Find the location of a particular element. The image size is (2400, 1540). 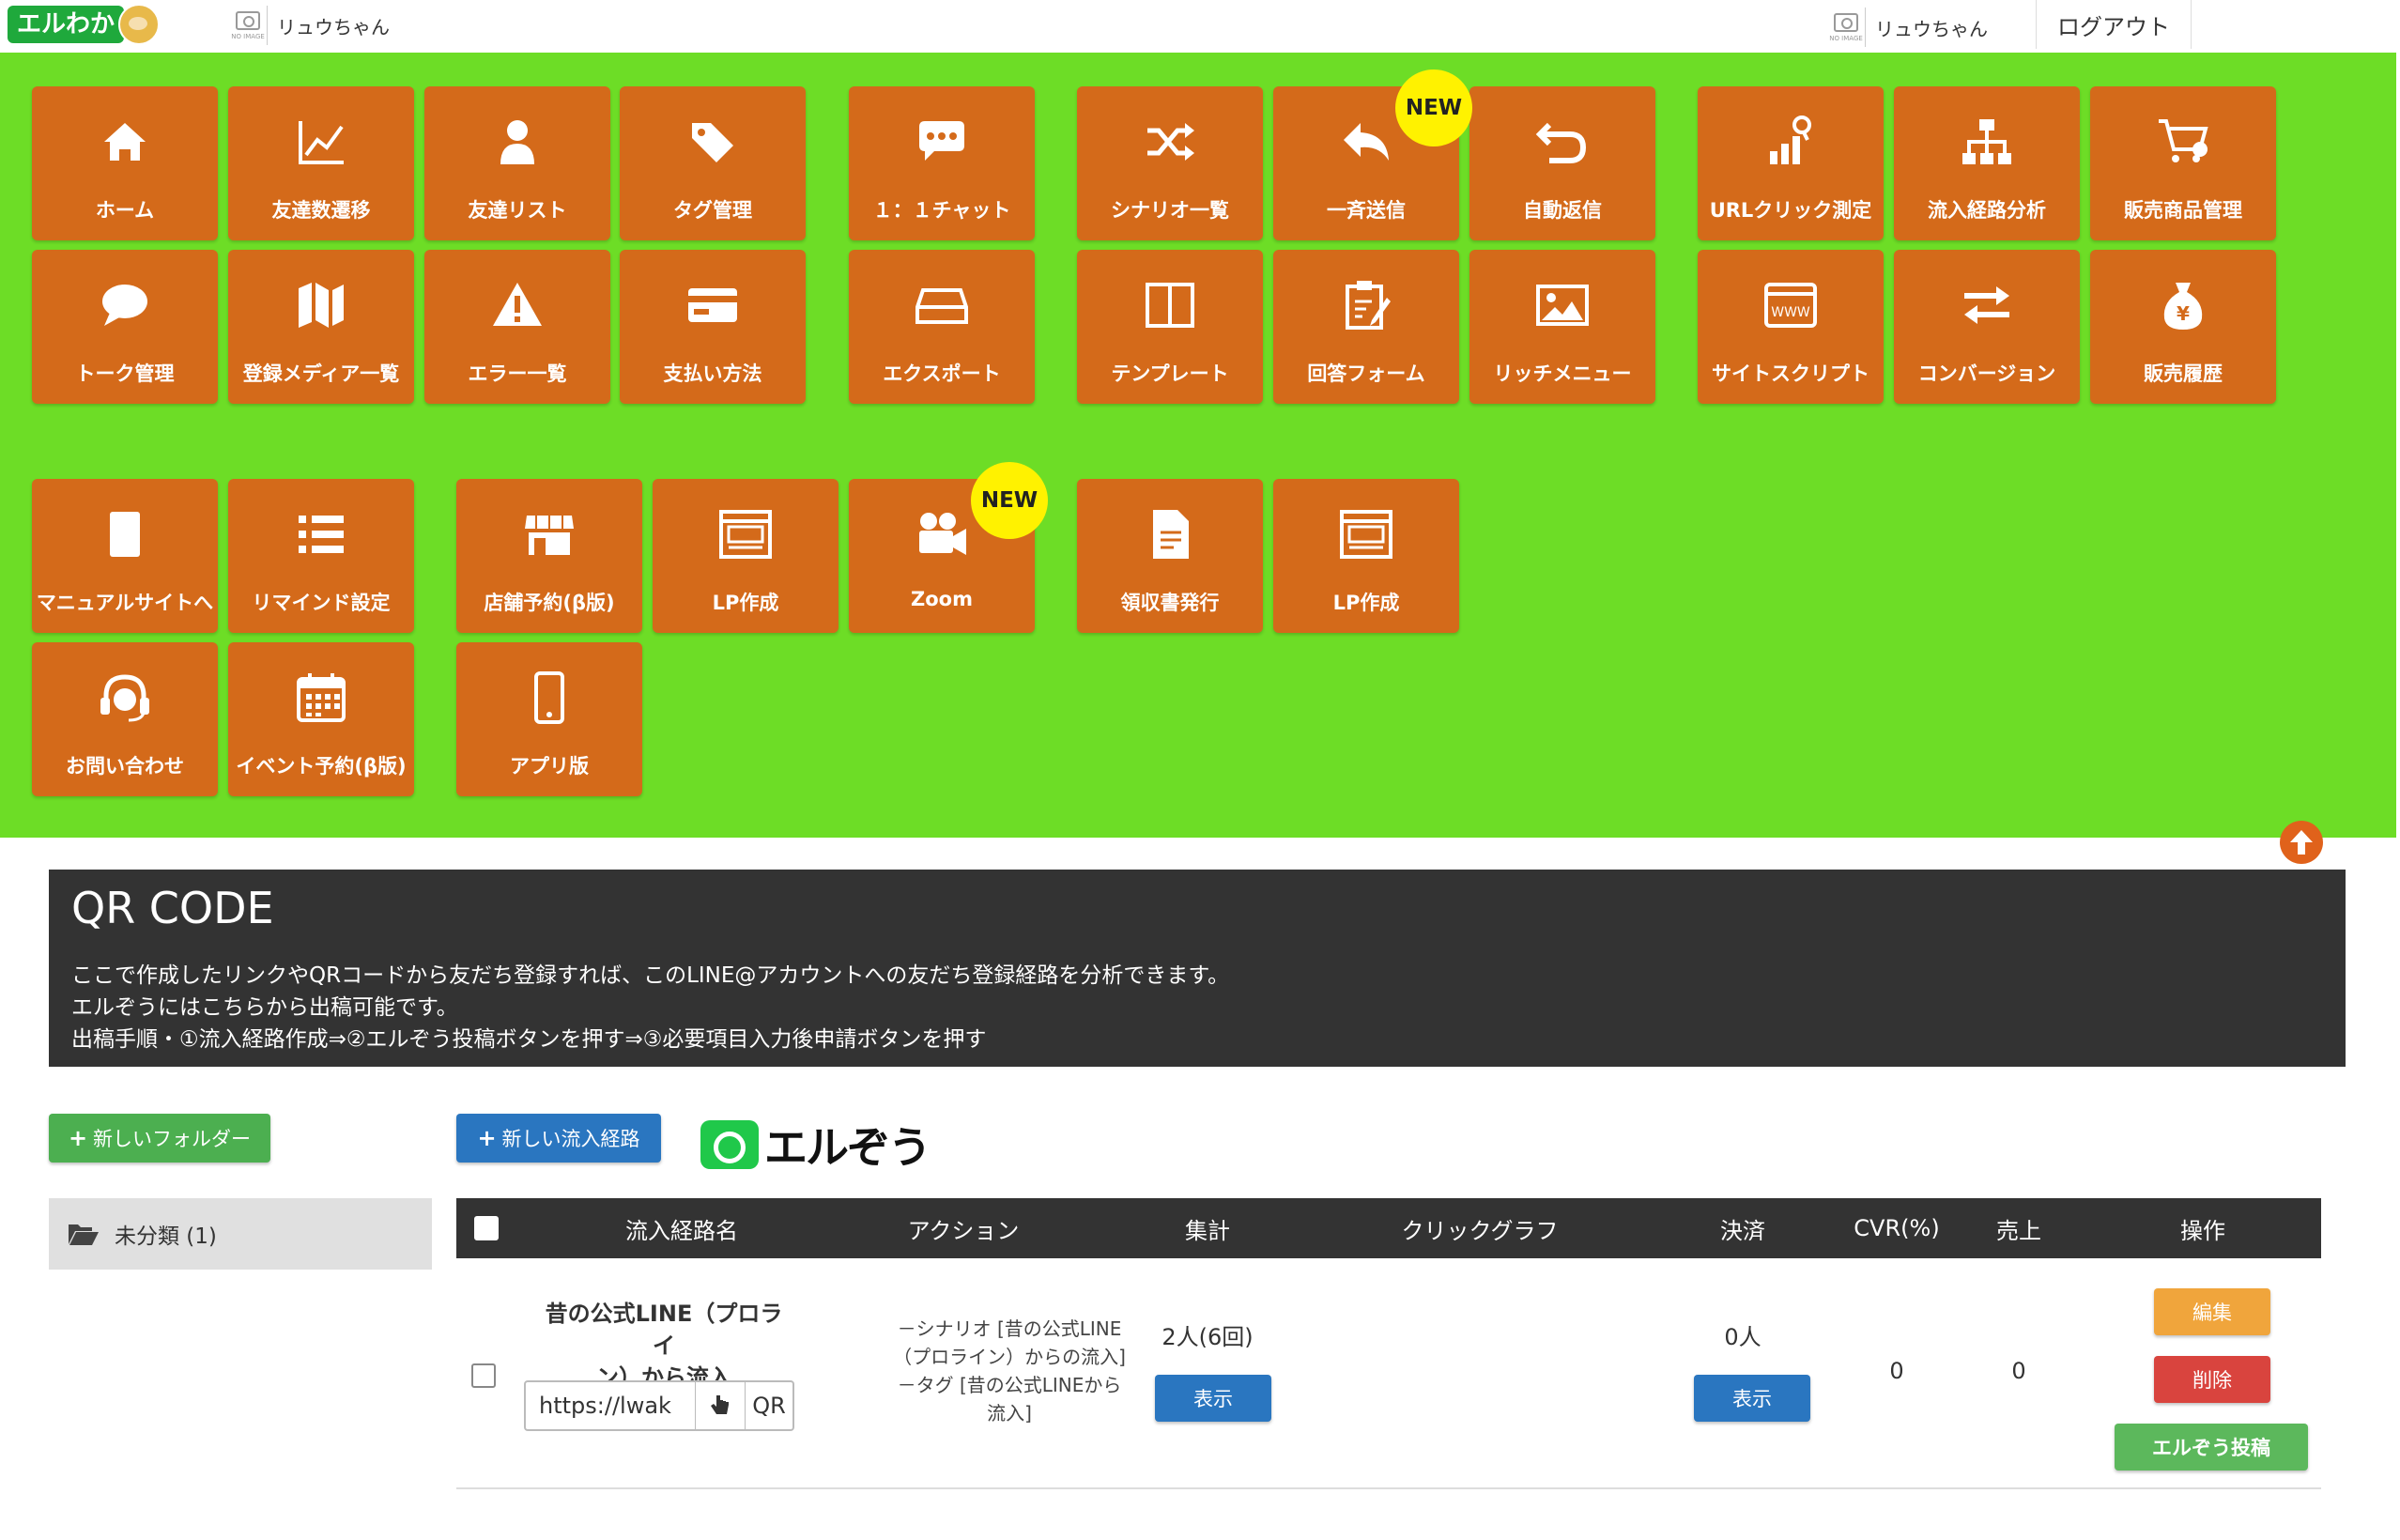

nav-tile-13: 登録メディア一覧 is located at coordinates (321, 327).